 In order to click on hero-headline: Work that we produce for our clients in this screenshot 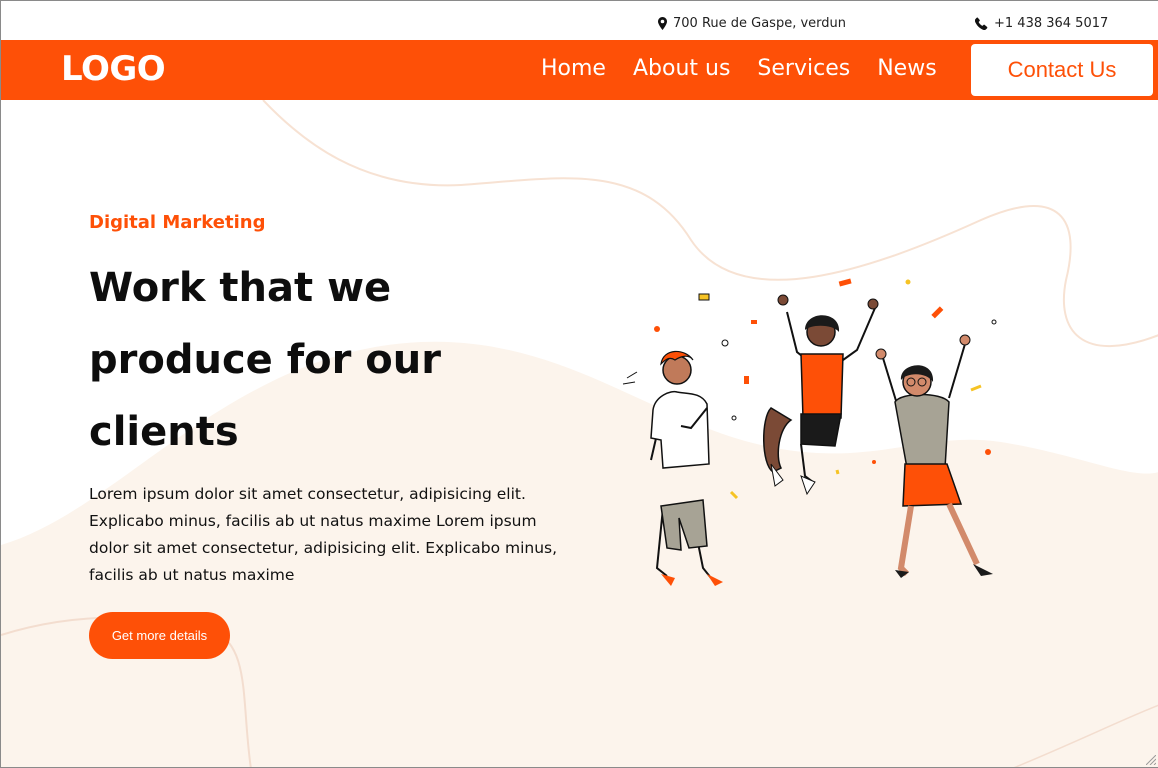, I will do `click(265, 360)`.